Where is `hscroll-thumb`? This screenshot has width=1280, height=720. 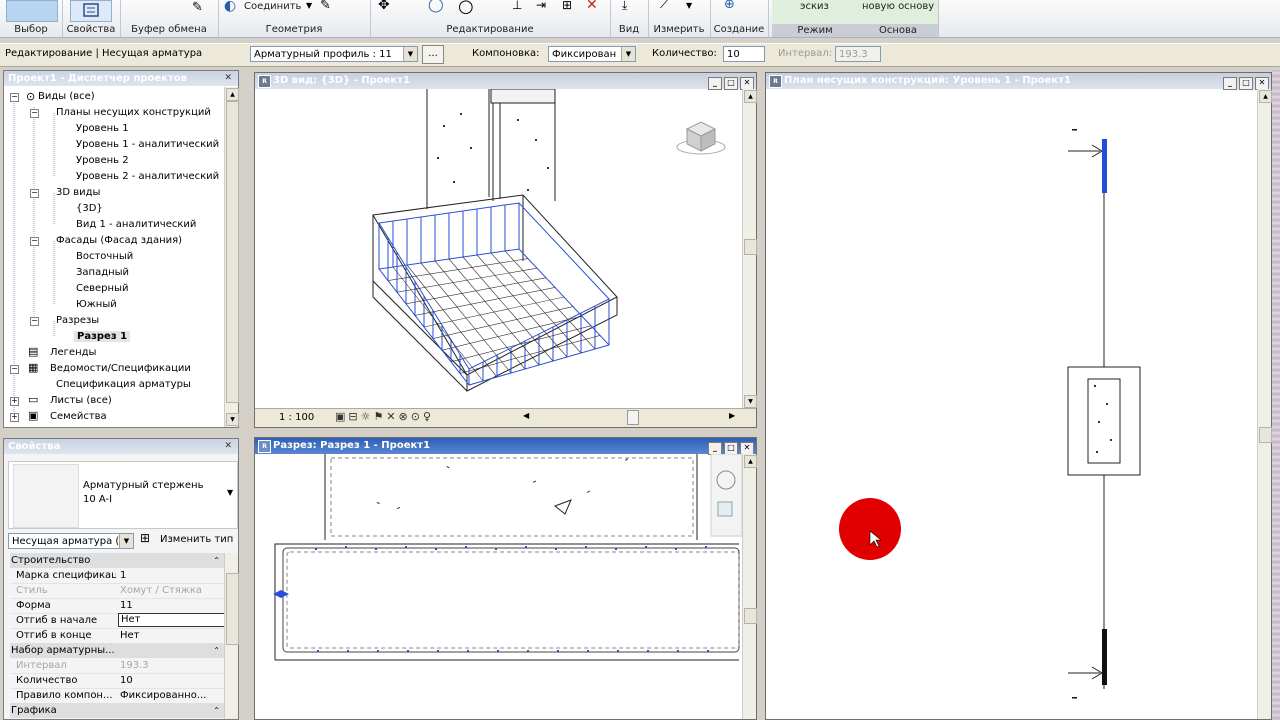
hscroll-thumb is located at coordinates (633, 417).